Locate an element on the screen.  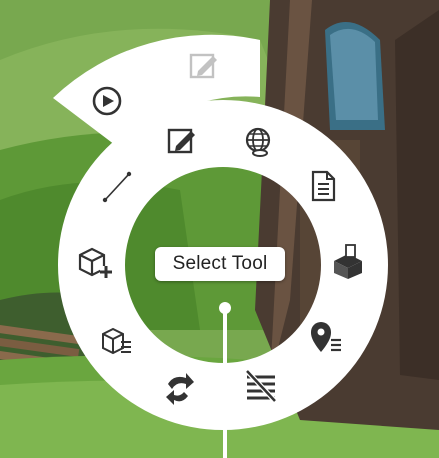
pointer-cursor is located at coordinates (225, 308).